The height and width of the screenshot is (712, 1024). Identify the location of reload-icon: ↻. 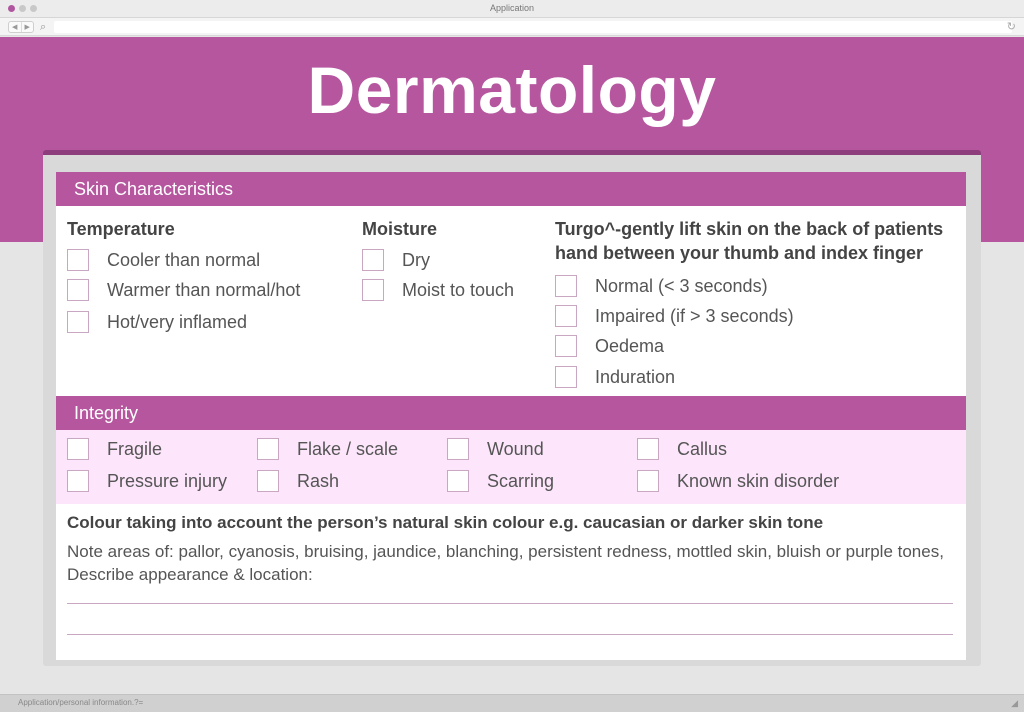
(1011, 27).